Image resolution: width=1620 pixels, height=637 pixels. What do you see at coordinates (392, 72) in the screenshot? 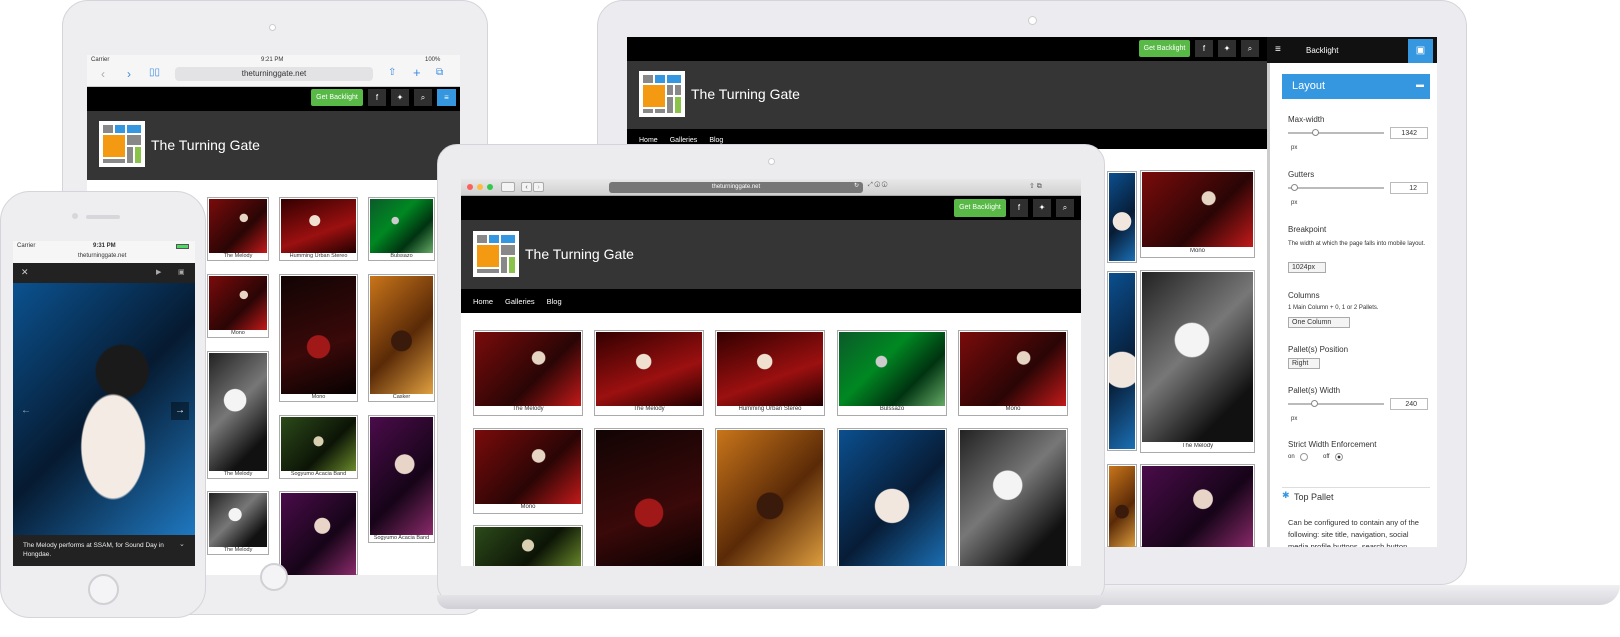
I see `share-icon: ⇧` at bounding box center [392, 72].